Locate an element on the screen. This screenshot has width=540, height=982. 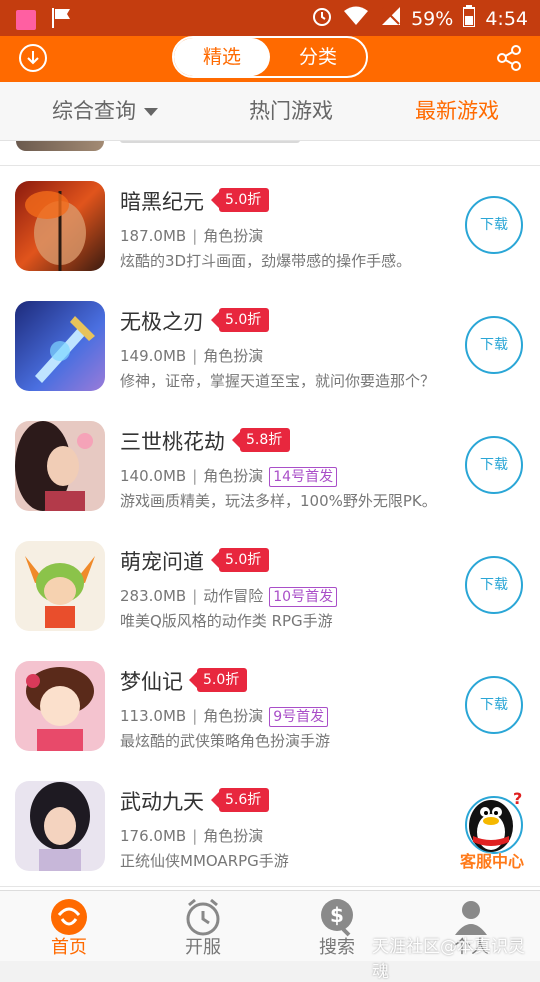
game-name: 武动九天 is located at coordinates (162, 802).